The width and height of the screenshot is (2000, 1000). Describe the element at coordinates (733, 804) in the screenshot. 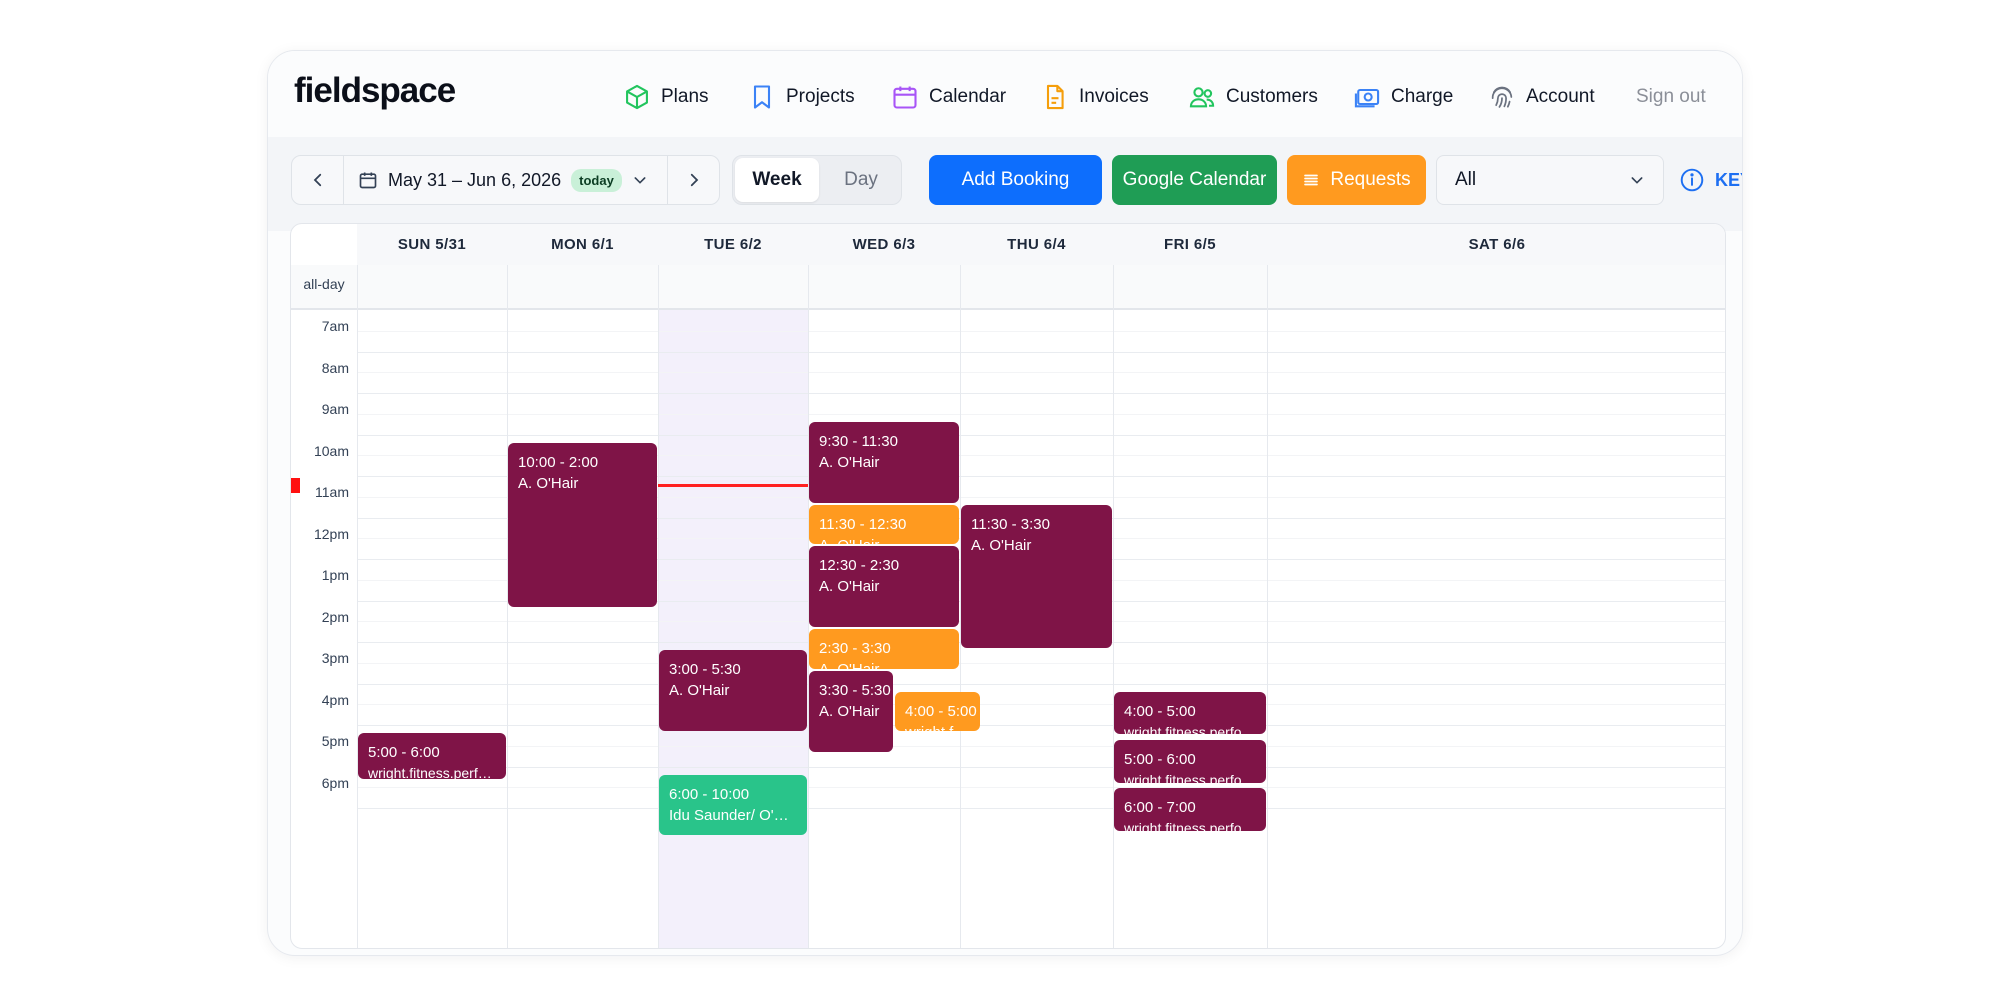

I see `event-block: 6:00 - 10:00 Idu Saunder/ O'Hair` at that location.